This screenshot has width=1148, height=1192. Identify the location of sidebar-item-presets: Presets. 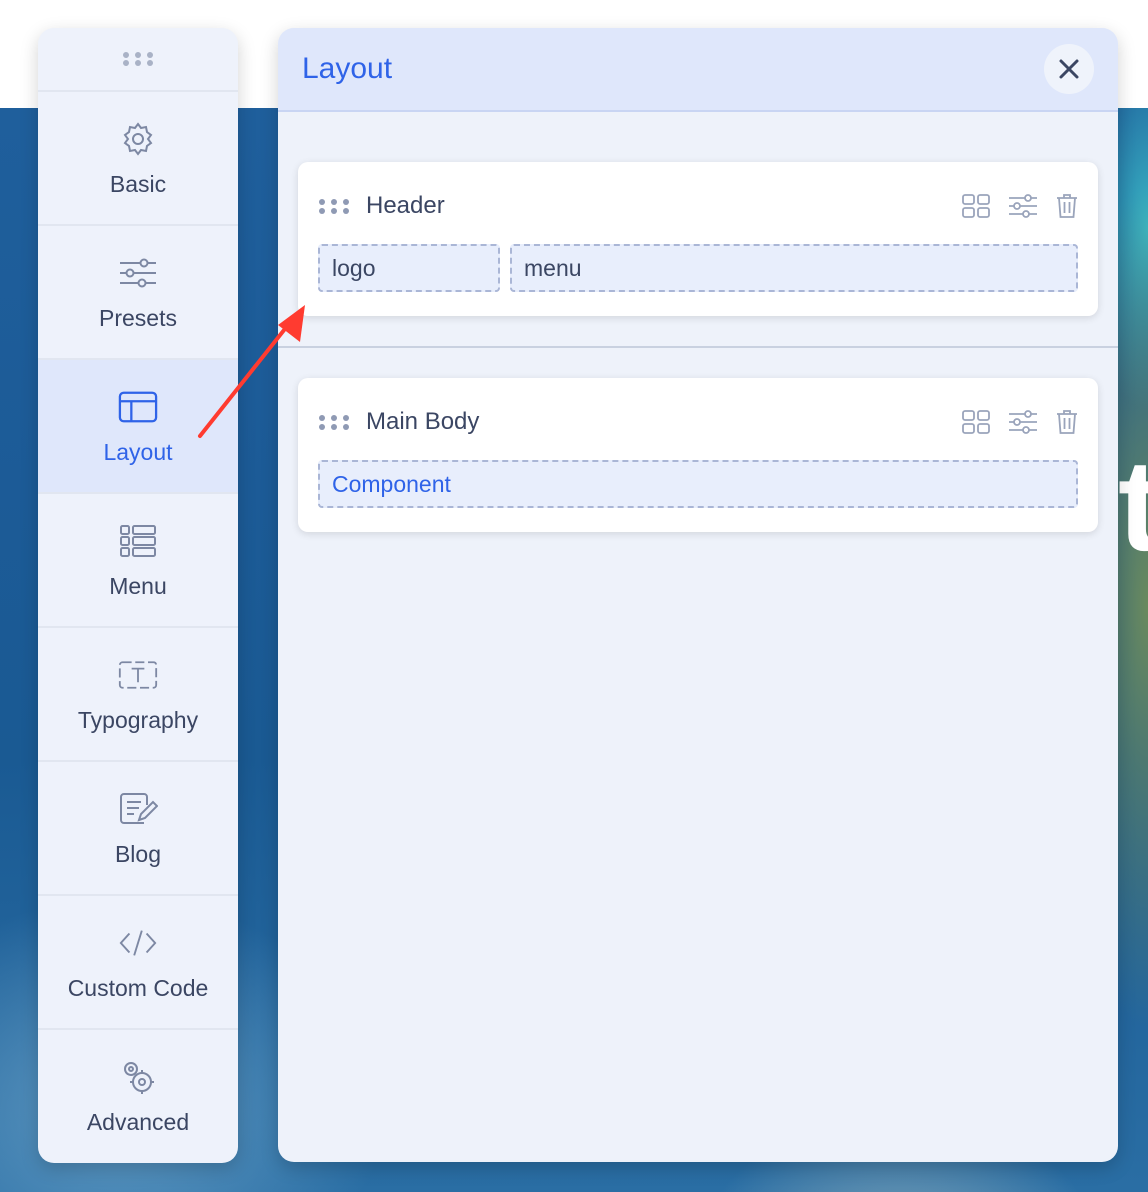
(138, 293).